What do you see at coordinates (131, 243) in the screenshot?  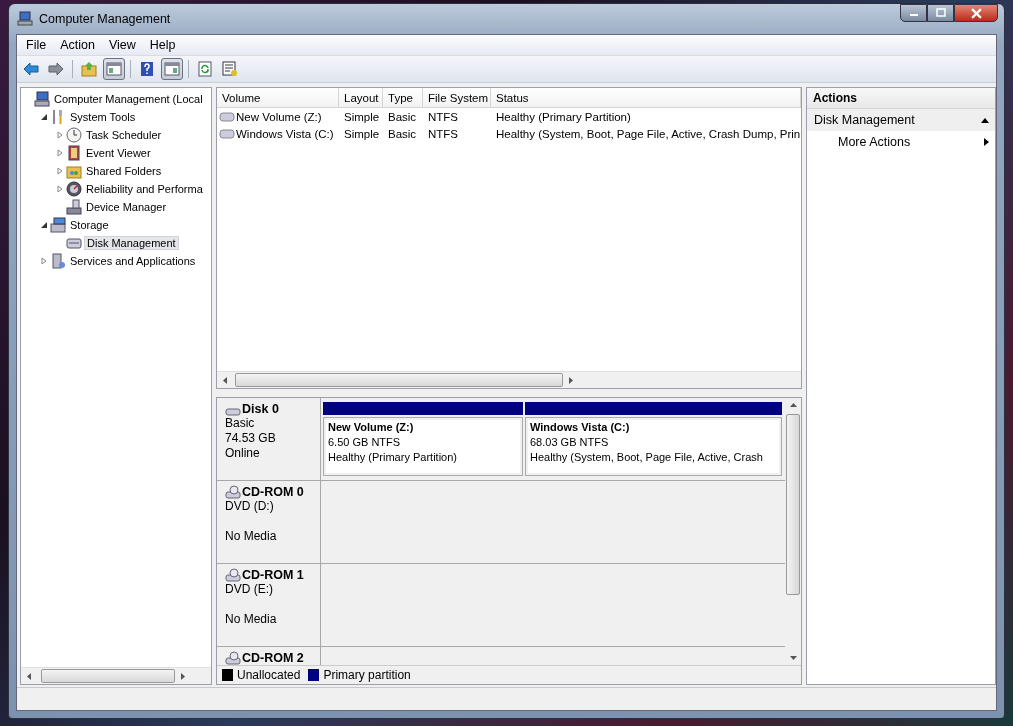 I see `tree-item: Disk Management` at bounding box center [131, 243].